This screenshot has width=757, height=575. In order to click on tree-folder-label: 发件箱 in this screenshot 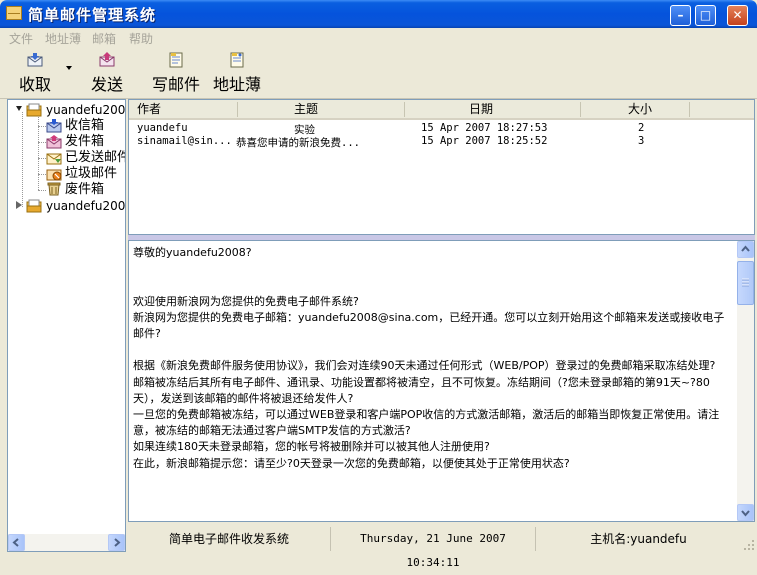, I will do `click(85, 141)`.